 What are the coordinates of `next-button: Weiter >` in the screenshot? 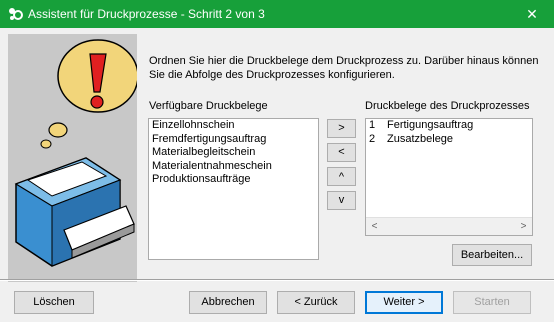 It's located at (404, 302).